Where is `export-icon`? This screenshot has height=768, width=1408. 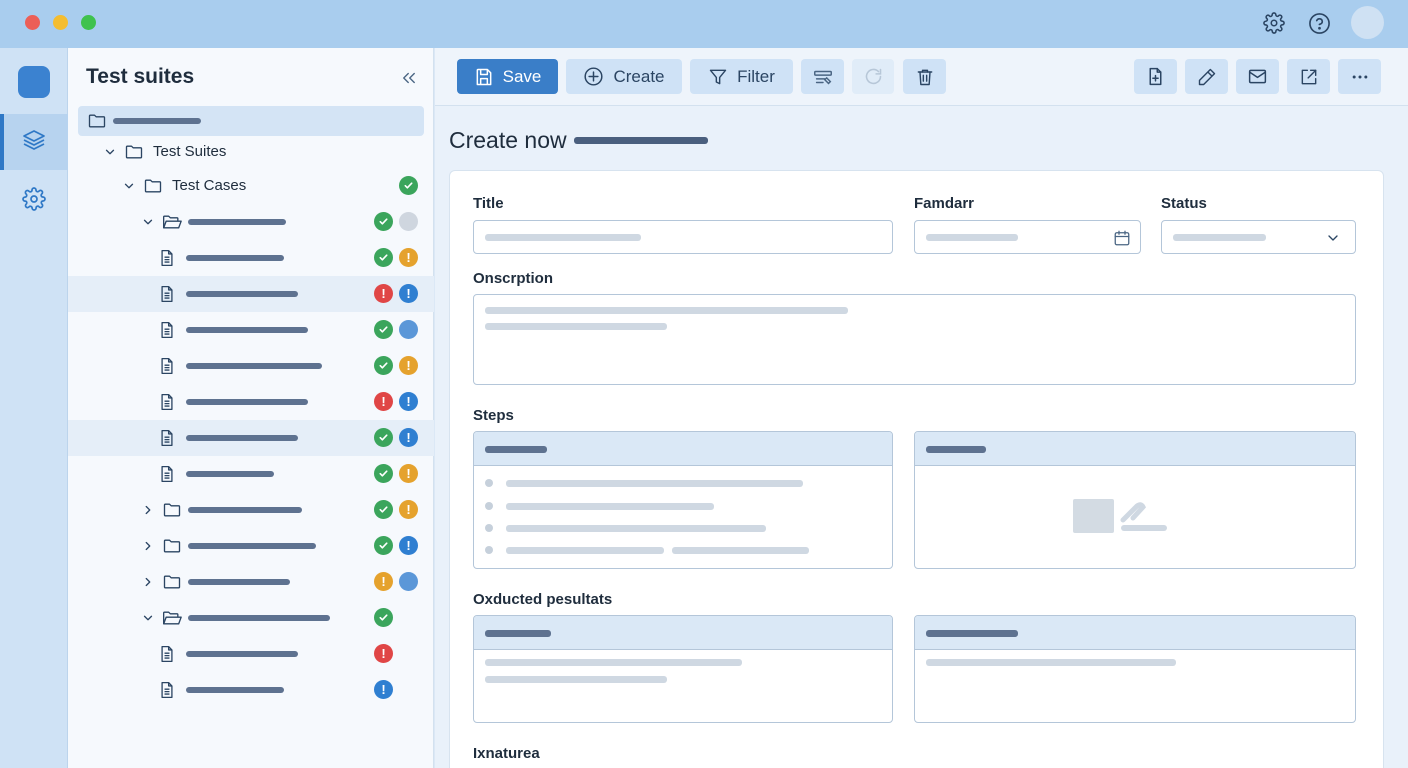 export-icon is located at coordinates (1309, 77).